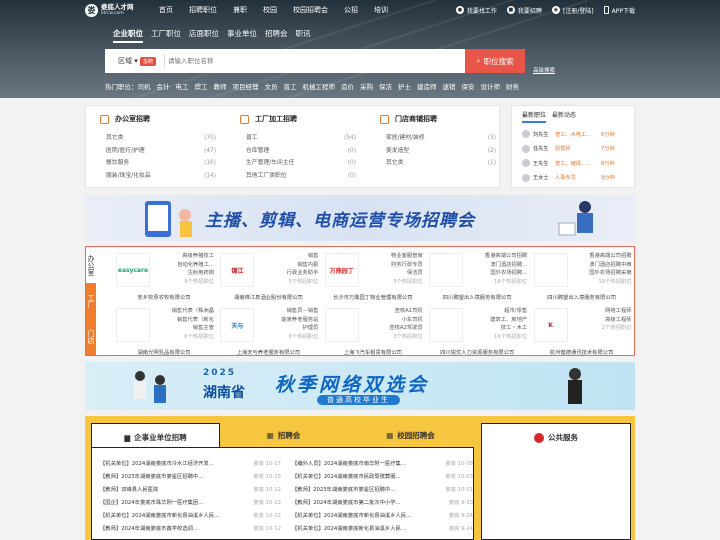 The height and width of the screenshot is (540, 720). What do you see at coordinates (510, 10) in the screenshot?
I see `briefcase-icon: ■` at bounding box center [510, 10].